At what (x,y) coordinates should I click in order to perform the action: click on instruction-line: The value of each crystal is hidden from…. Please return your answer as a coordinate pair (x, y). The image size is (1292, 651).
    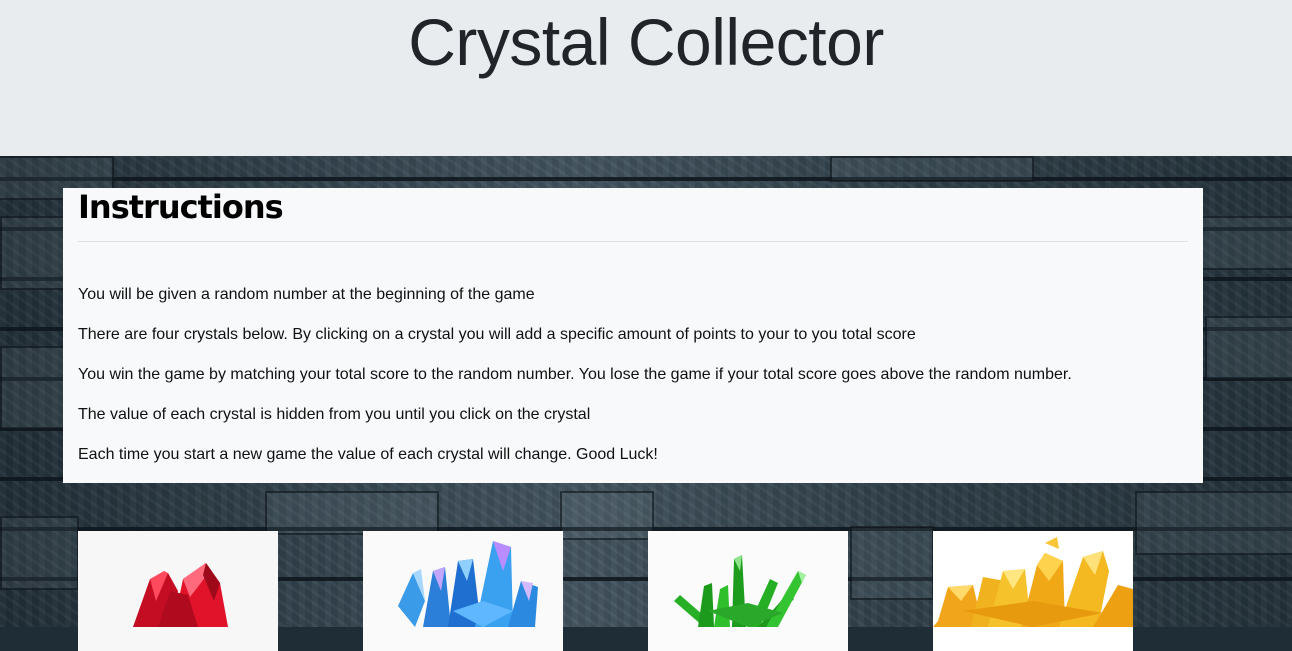
    Looking at the image, I should click on (334, 414).